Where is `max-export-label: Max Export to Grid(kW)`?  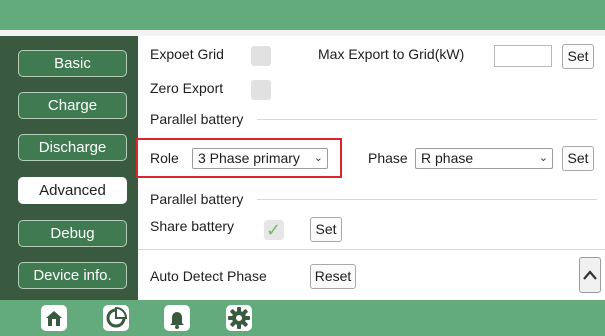 max-export-label: Max Export to Grid(kW) is located at coordinates (391, 54).